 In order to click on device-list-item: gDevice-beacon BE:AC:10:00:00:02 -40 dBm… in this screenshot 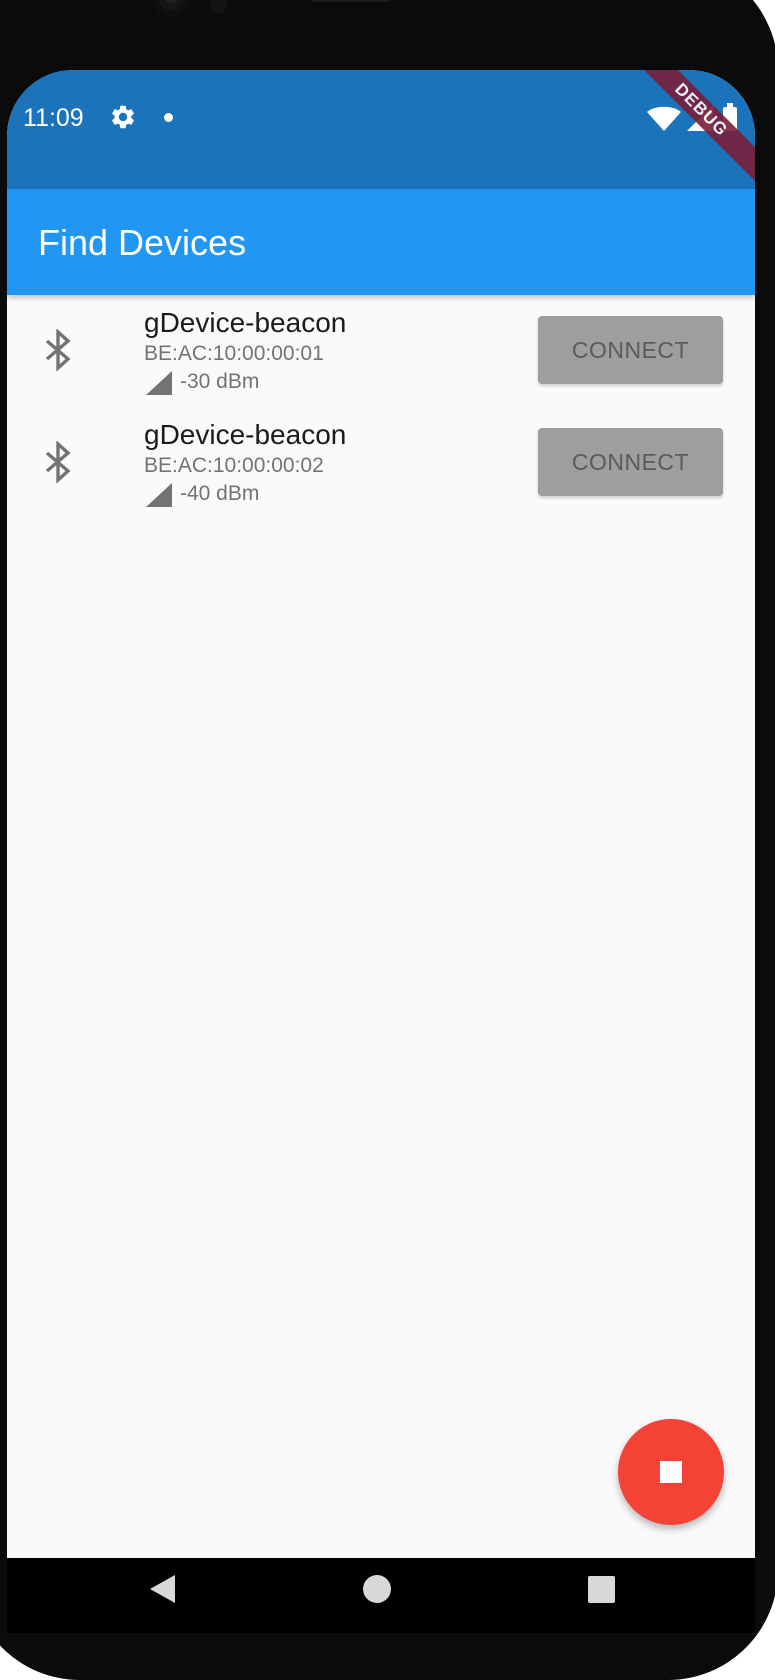, I will do `click(381, 463)`.